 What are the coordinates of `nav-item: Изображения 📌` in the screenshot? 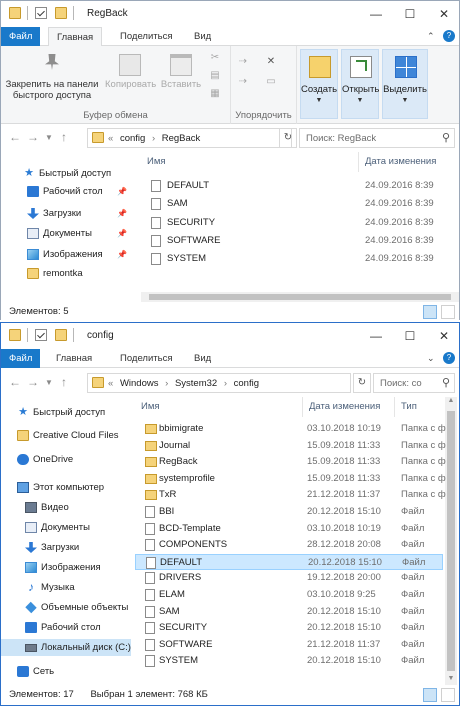 It's located at (66, 254).